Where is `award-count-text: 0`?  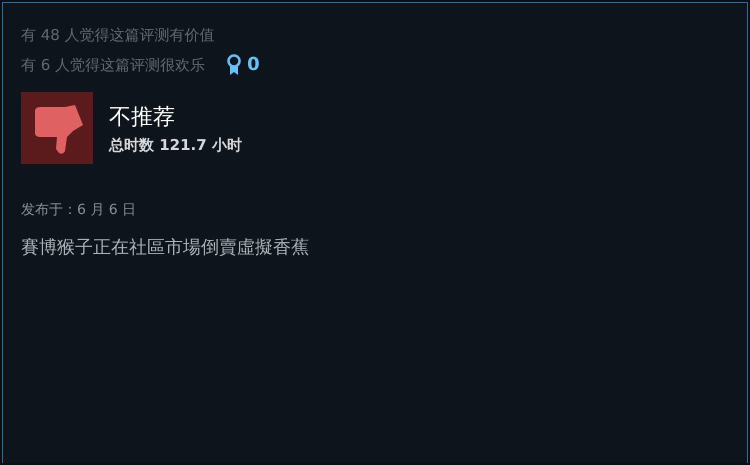 award-count-text: 0 is located at coordinates (253, 65).